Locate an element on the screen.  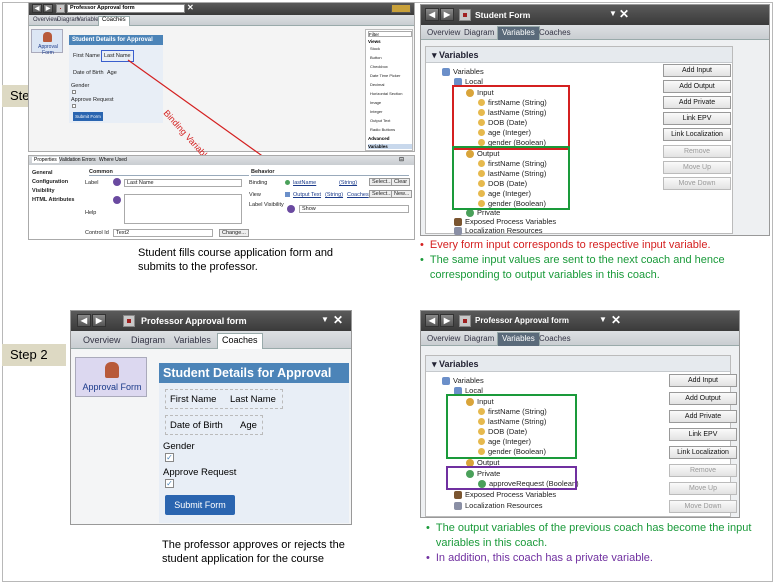
tree-label: Variables is located at coordinates (468, 380).